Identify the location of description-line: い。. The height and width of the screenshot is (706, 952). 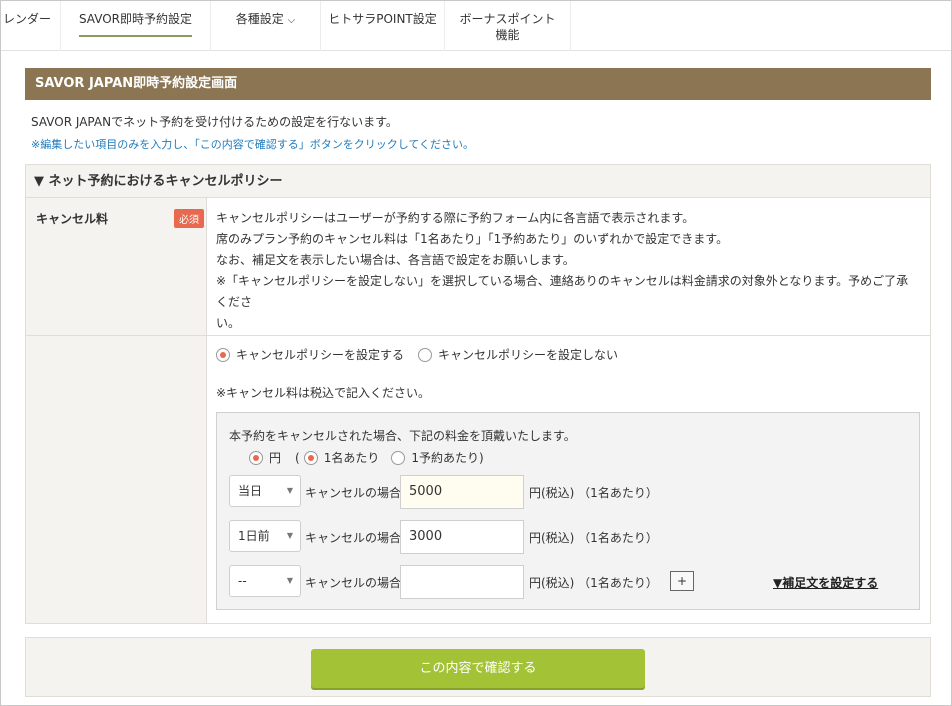
(228, 323).